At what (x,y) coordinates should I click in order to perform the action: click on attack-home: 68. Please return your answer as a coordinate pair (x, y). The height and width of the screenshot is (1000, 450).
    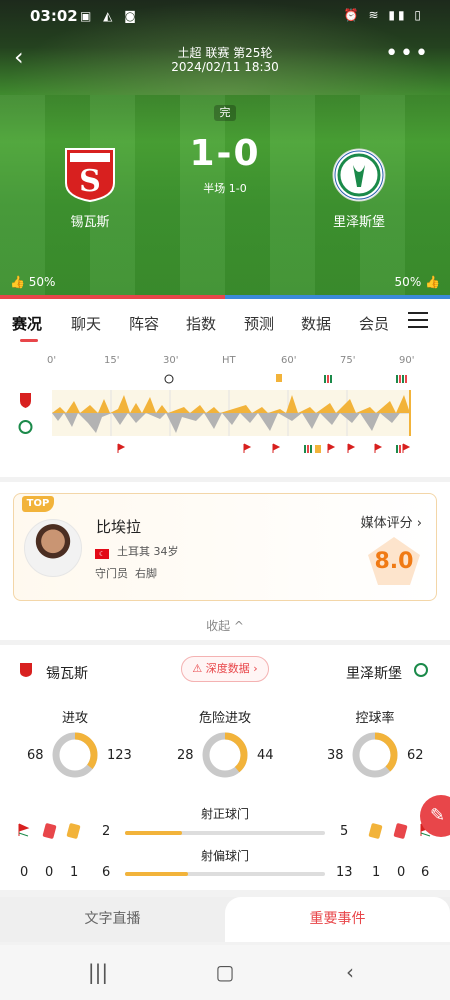
    Looking at the image, I should click on (35, 755).